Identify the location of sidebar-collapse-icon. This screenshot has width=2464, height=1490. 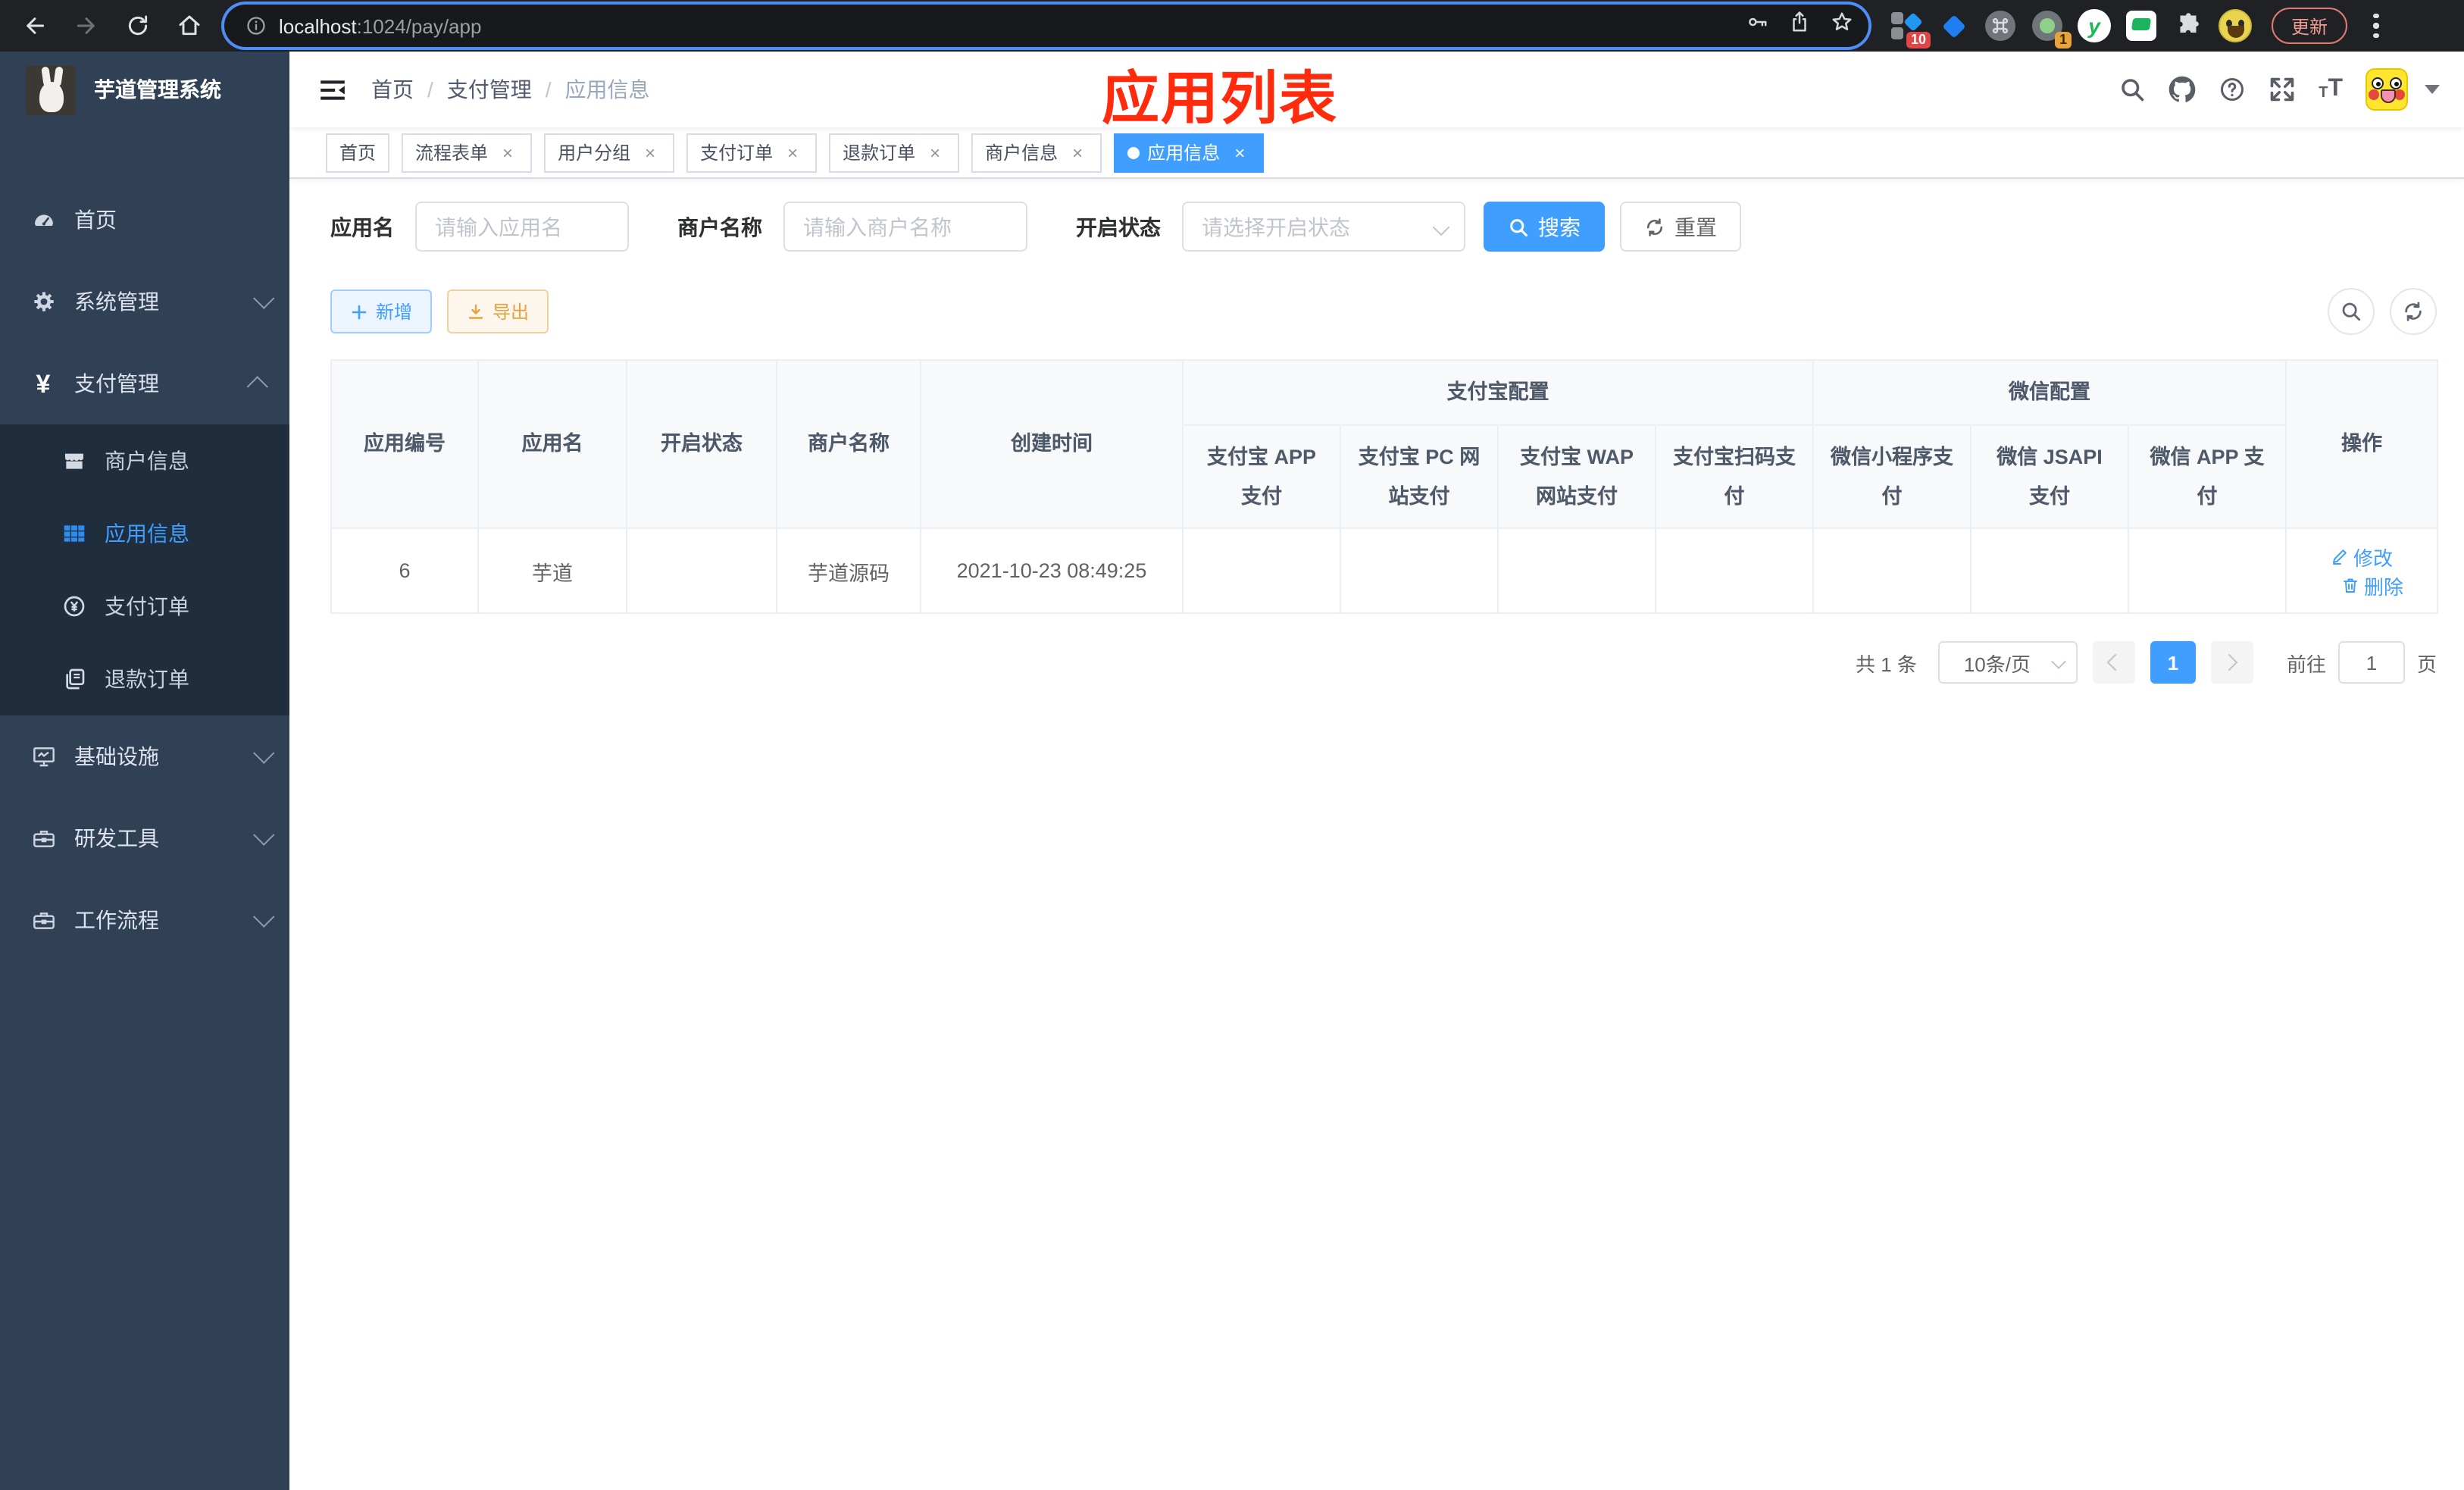
(330, 89).